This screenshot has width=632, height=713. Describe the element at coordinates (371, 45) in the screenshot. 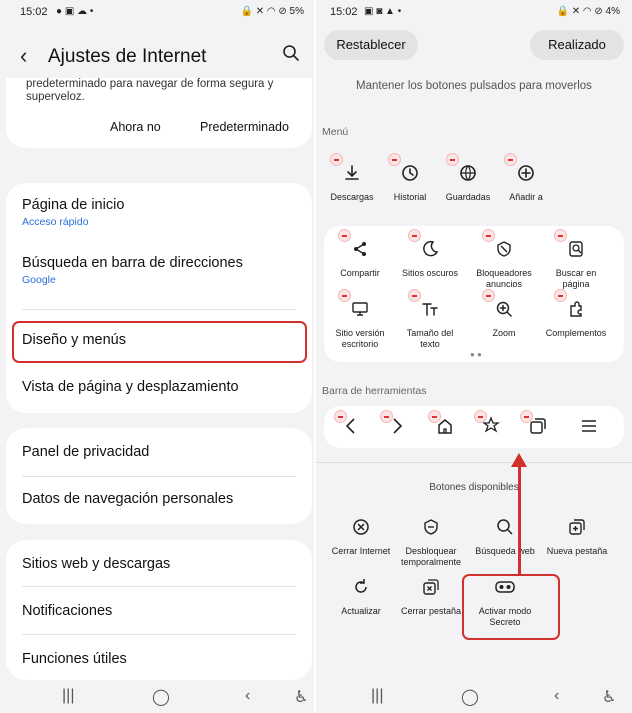

I see `reset-button: Restablecer` at that location.